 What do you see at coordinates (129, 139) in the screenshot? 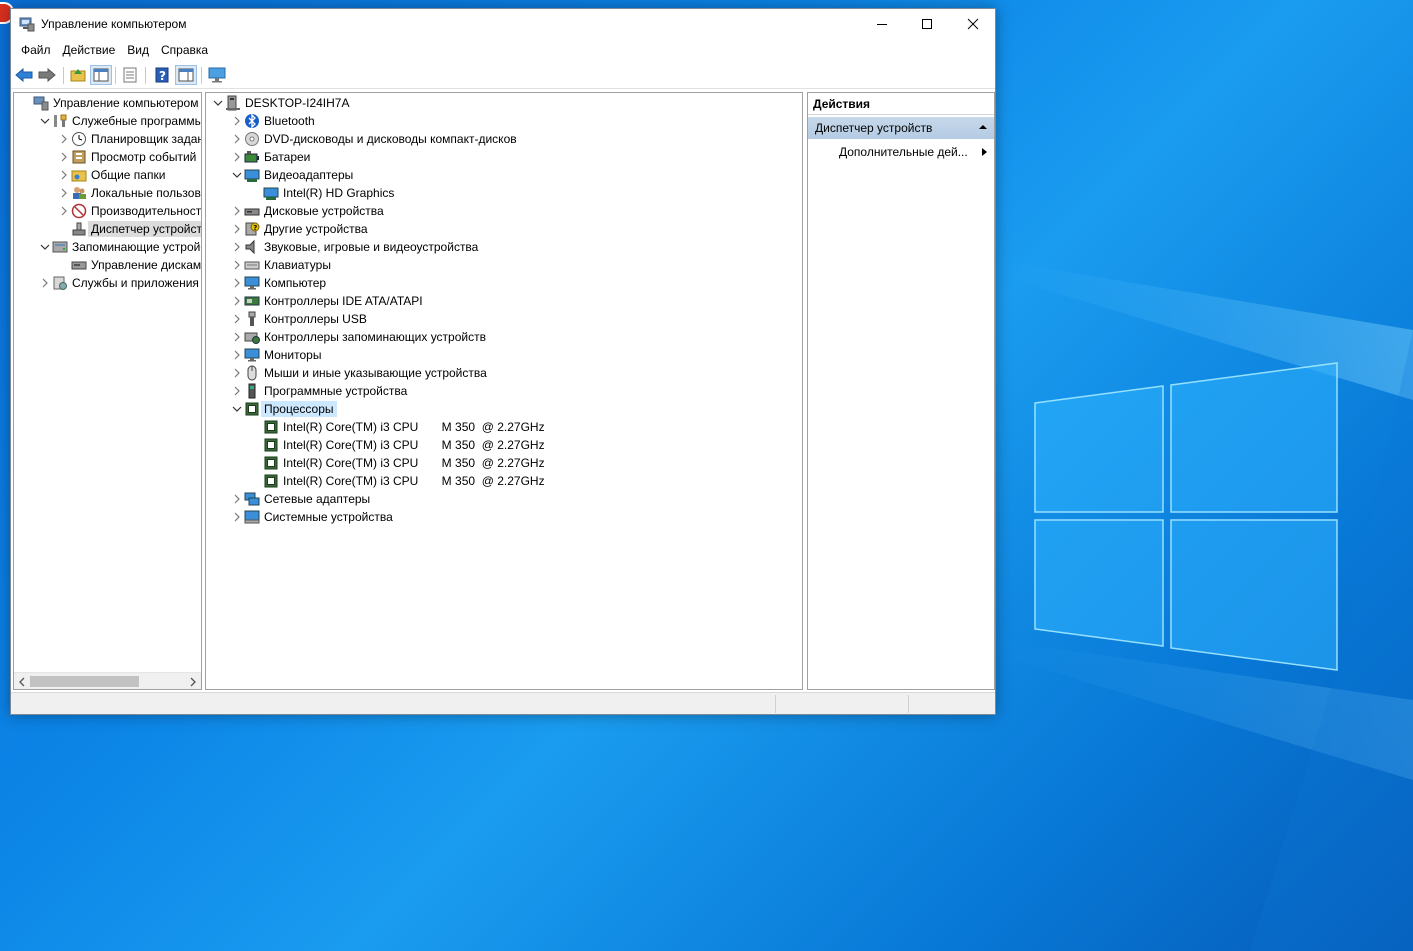
I see `console-tree-item: Планировщик заданий` at bounding box center [129, 139].